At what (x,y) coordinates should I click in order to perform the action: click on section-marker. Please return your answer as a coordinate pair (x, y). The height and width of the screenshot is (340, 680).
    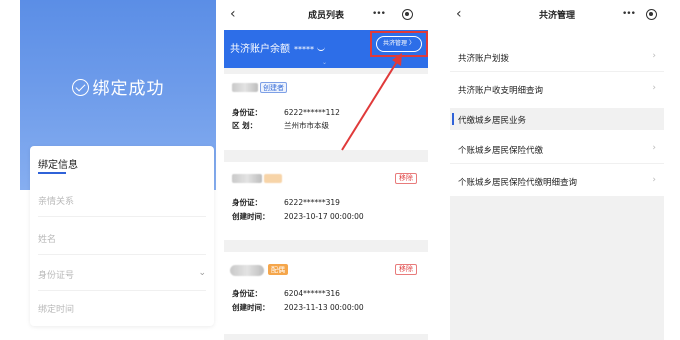
    Looking at the image, I should click on (453, 119).